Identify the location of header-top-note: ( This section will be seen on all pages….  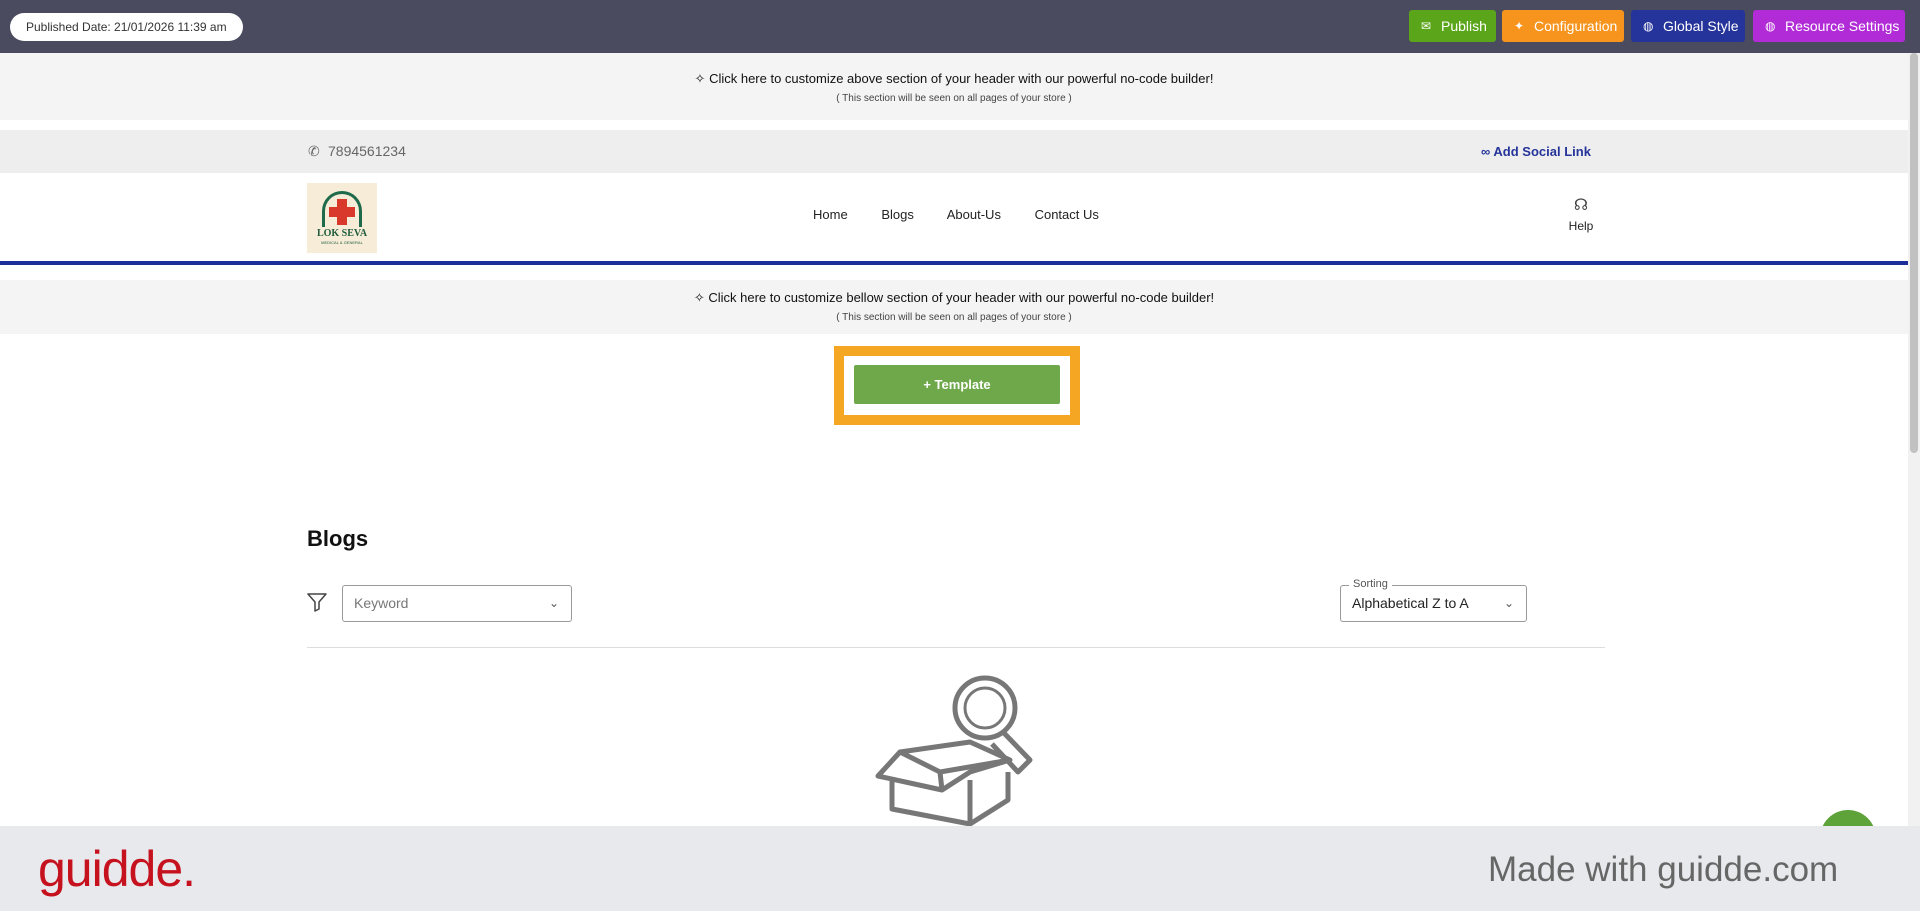
(954, 98).